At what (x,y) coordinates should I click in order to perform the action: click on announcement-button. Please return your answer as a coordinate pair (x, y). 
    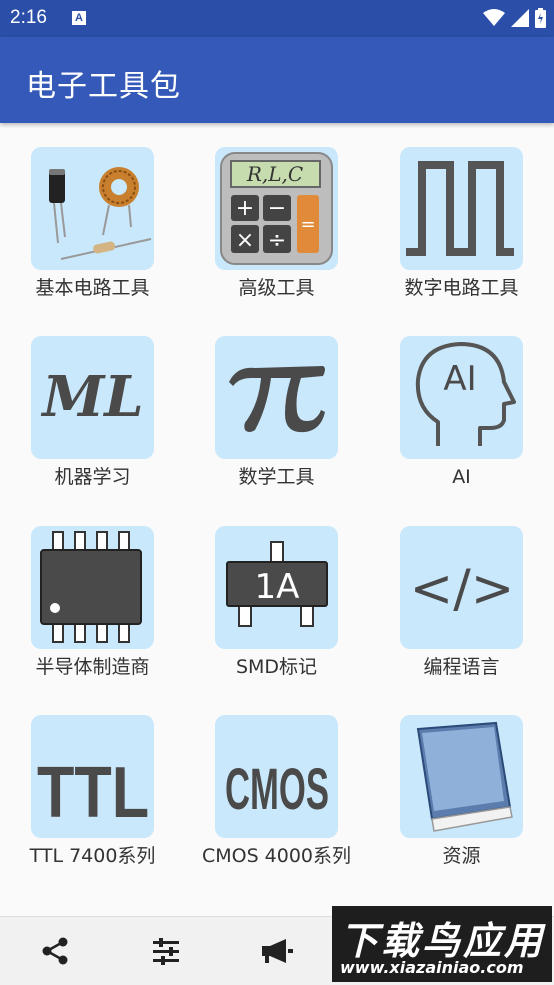
    Looking at the image, I should click on (277, 951).